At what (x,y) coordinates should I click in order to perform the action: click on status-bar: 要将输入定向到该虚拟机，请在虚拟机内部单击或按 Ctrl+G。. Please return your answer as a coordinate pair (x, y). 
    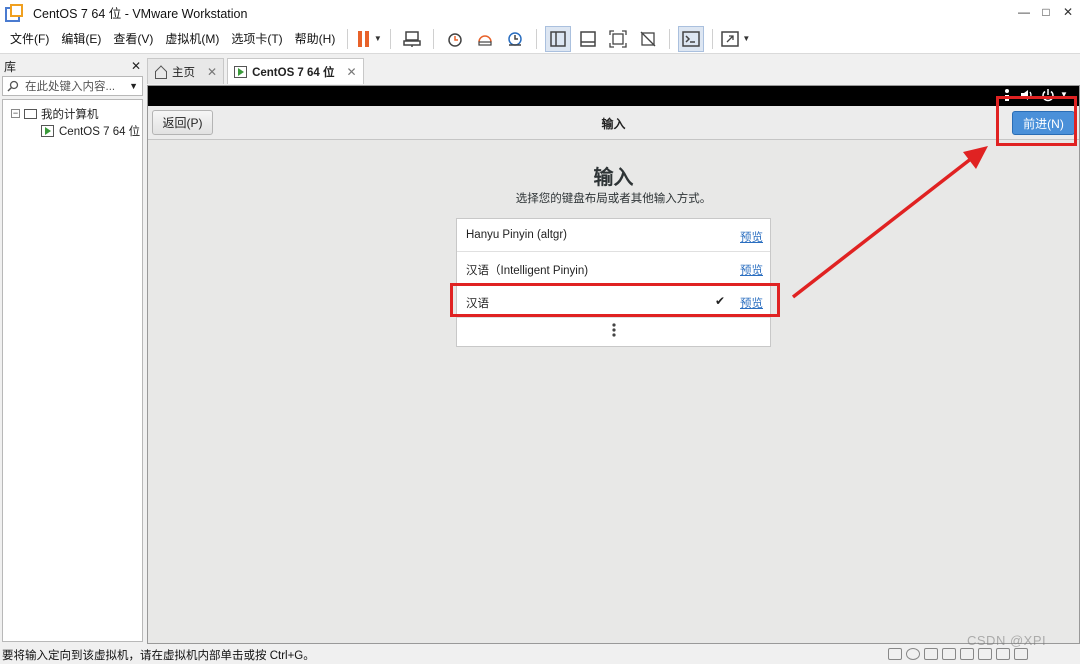
    Looking at the image, I should click on (540, 654).